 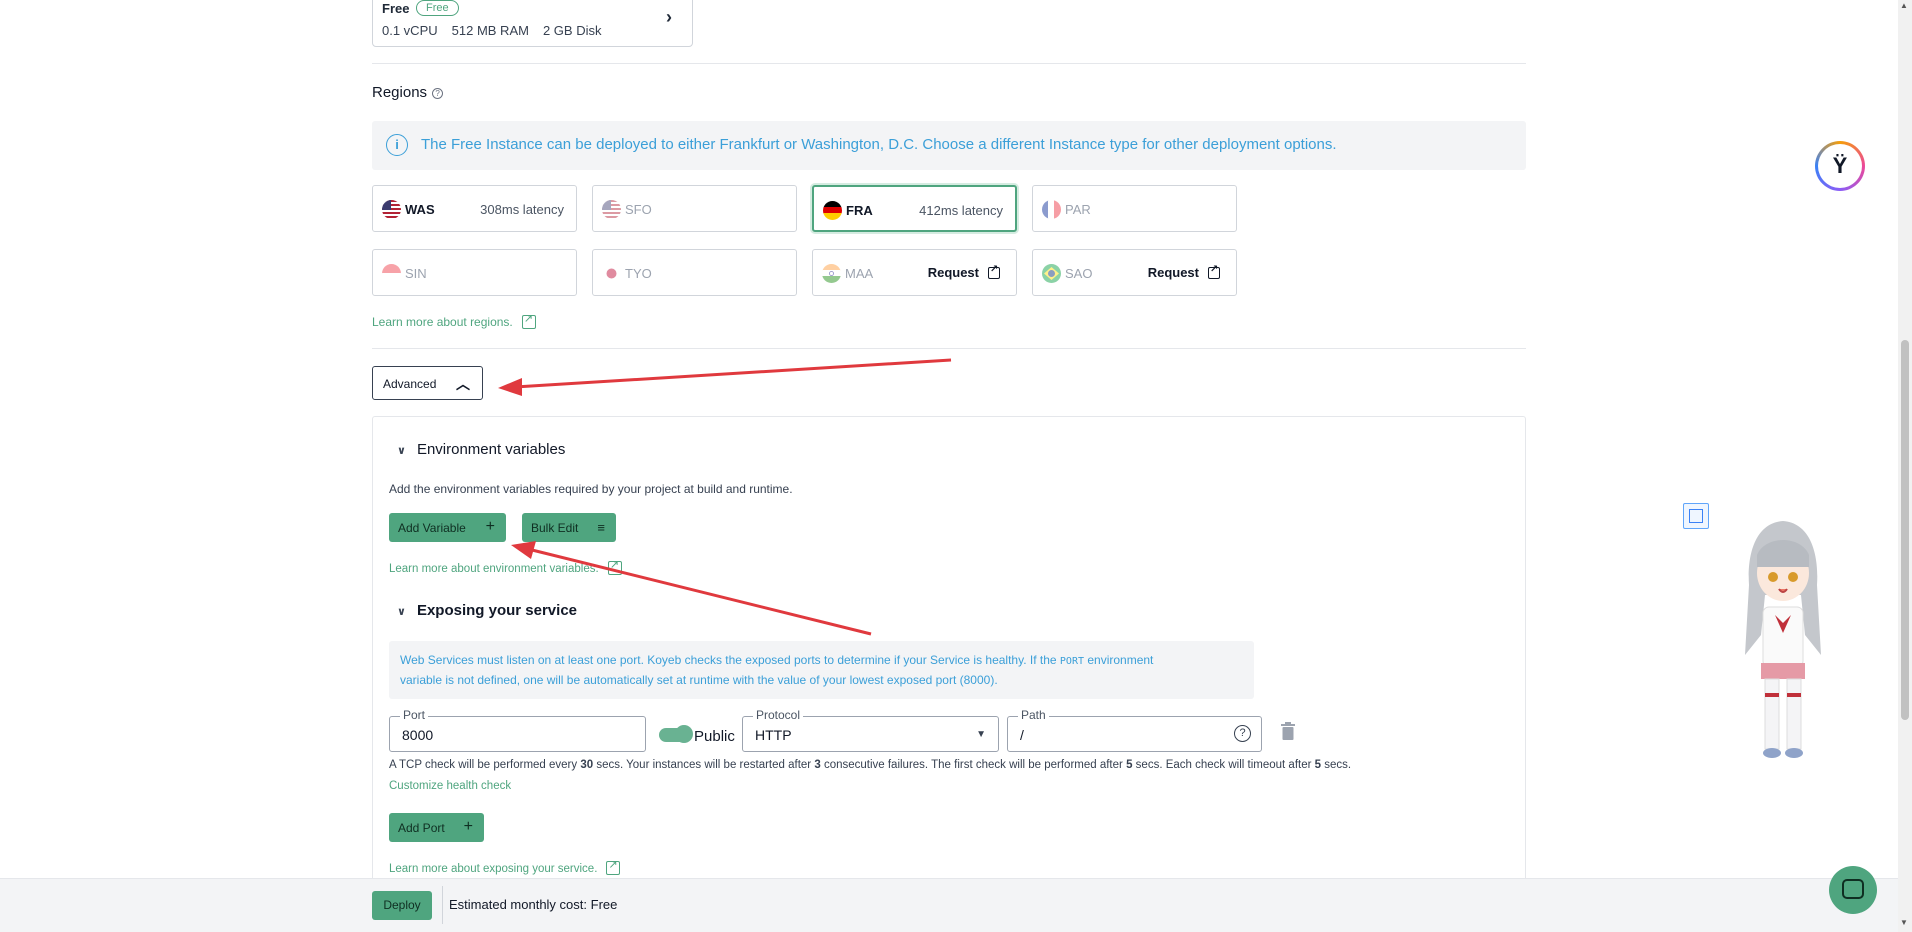 What do you see at coordinates (714, 736) in the screenshot?
I see `public-label: Public` at bounding box center [714, 736].